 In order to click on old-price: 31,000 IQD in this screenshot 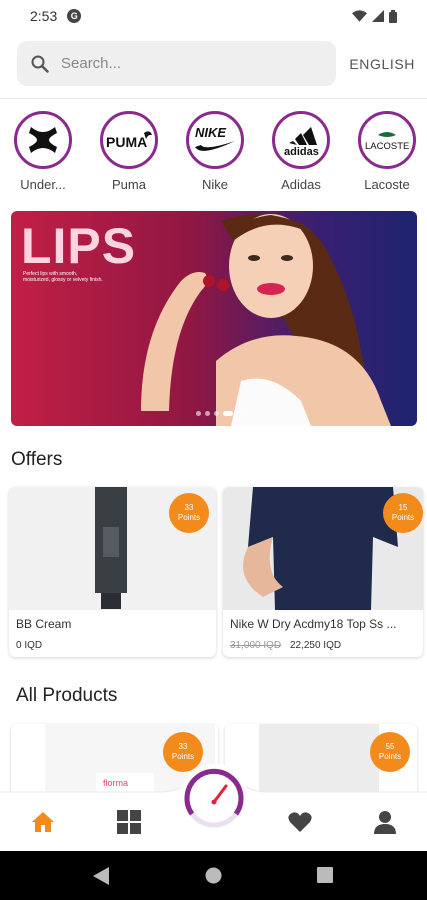, I will do `click(256, 645)`.